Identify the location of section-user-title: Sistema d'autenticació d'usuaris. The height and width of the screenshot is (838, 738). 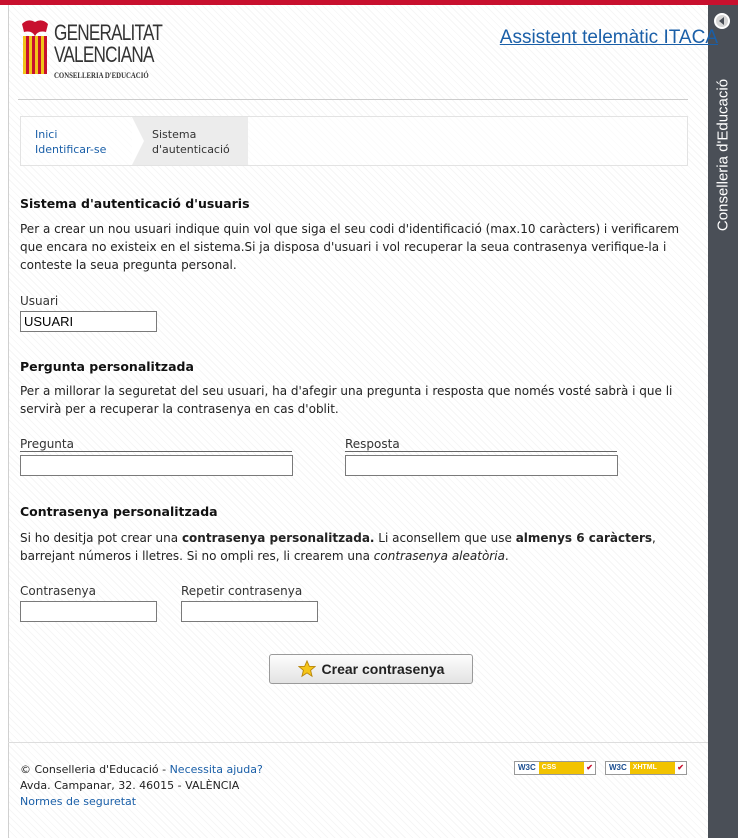
(135, 203).